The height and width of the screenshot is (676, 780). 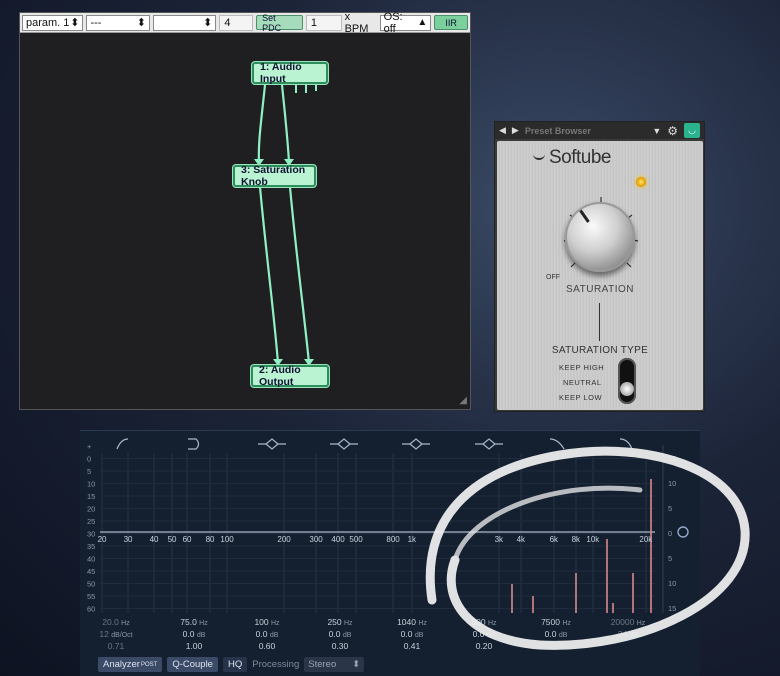 I want to click on updown-icon: ⬍, so click(x=356, y=664).